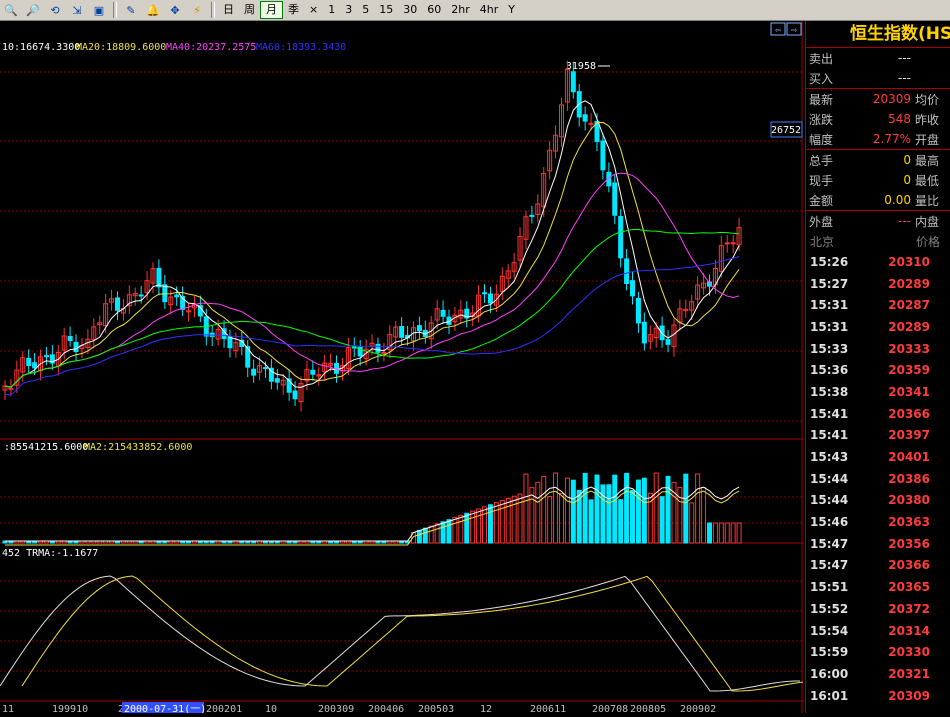 The width and height of the screenshot is (950, 717). Describe the element at coordinates (821, 58) in the screenshot. I see `quote-label: 卖出` at that location.